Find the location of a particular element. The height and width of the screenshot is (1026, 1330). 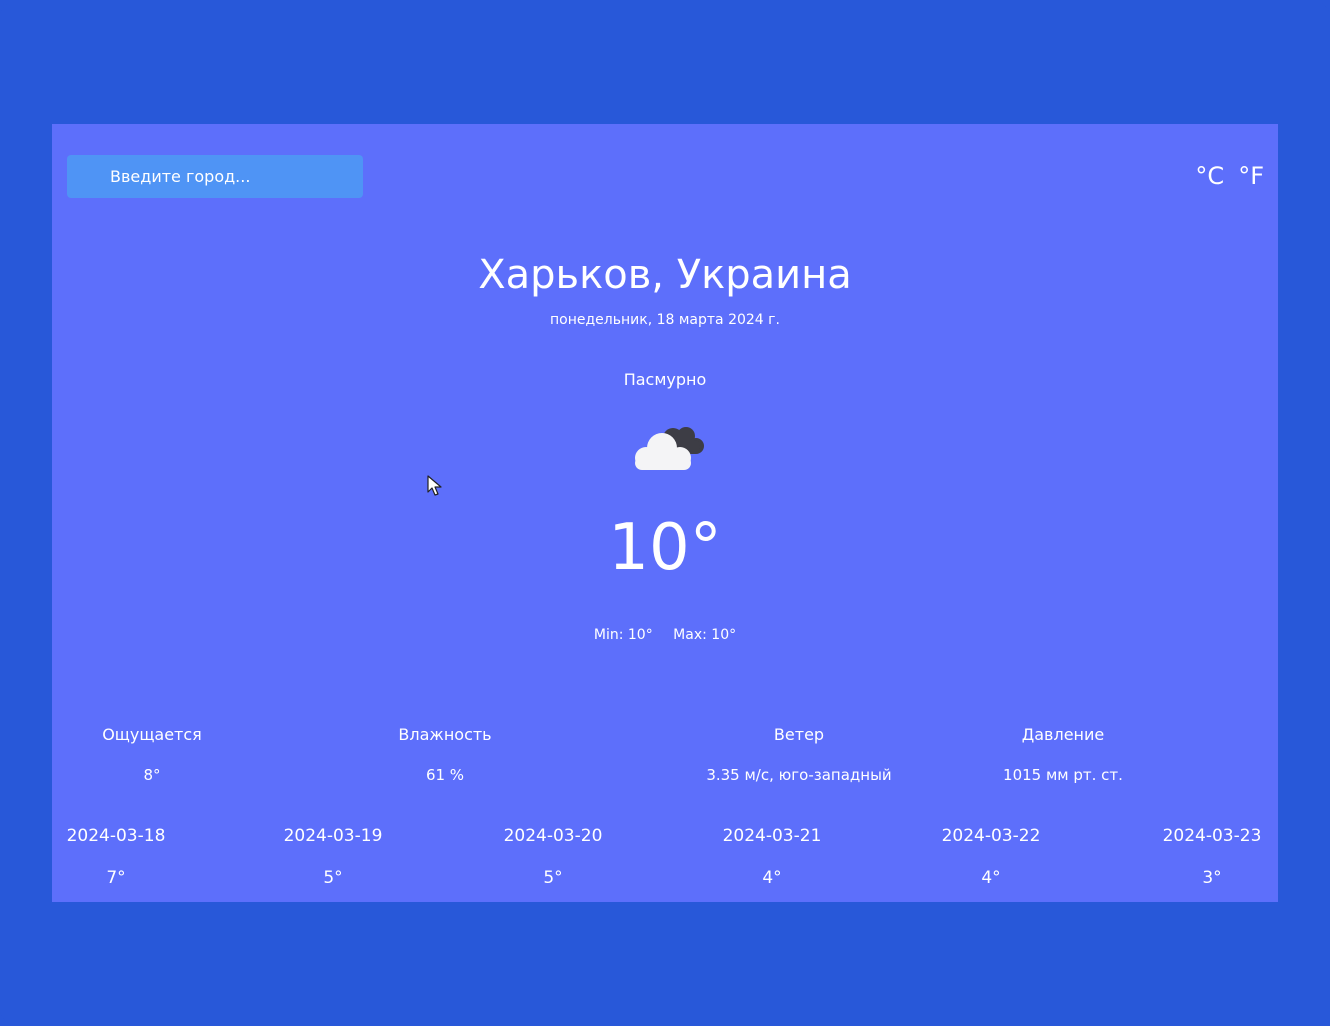

feels-like-label: Ощущается is located at coordinates (152, 734).